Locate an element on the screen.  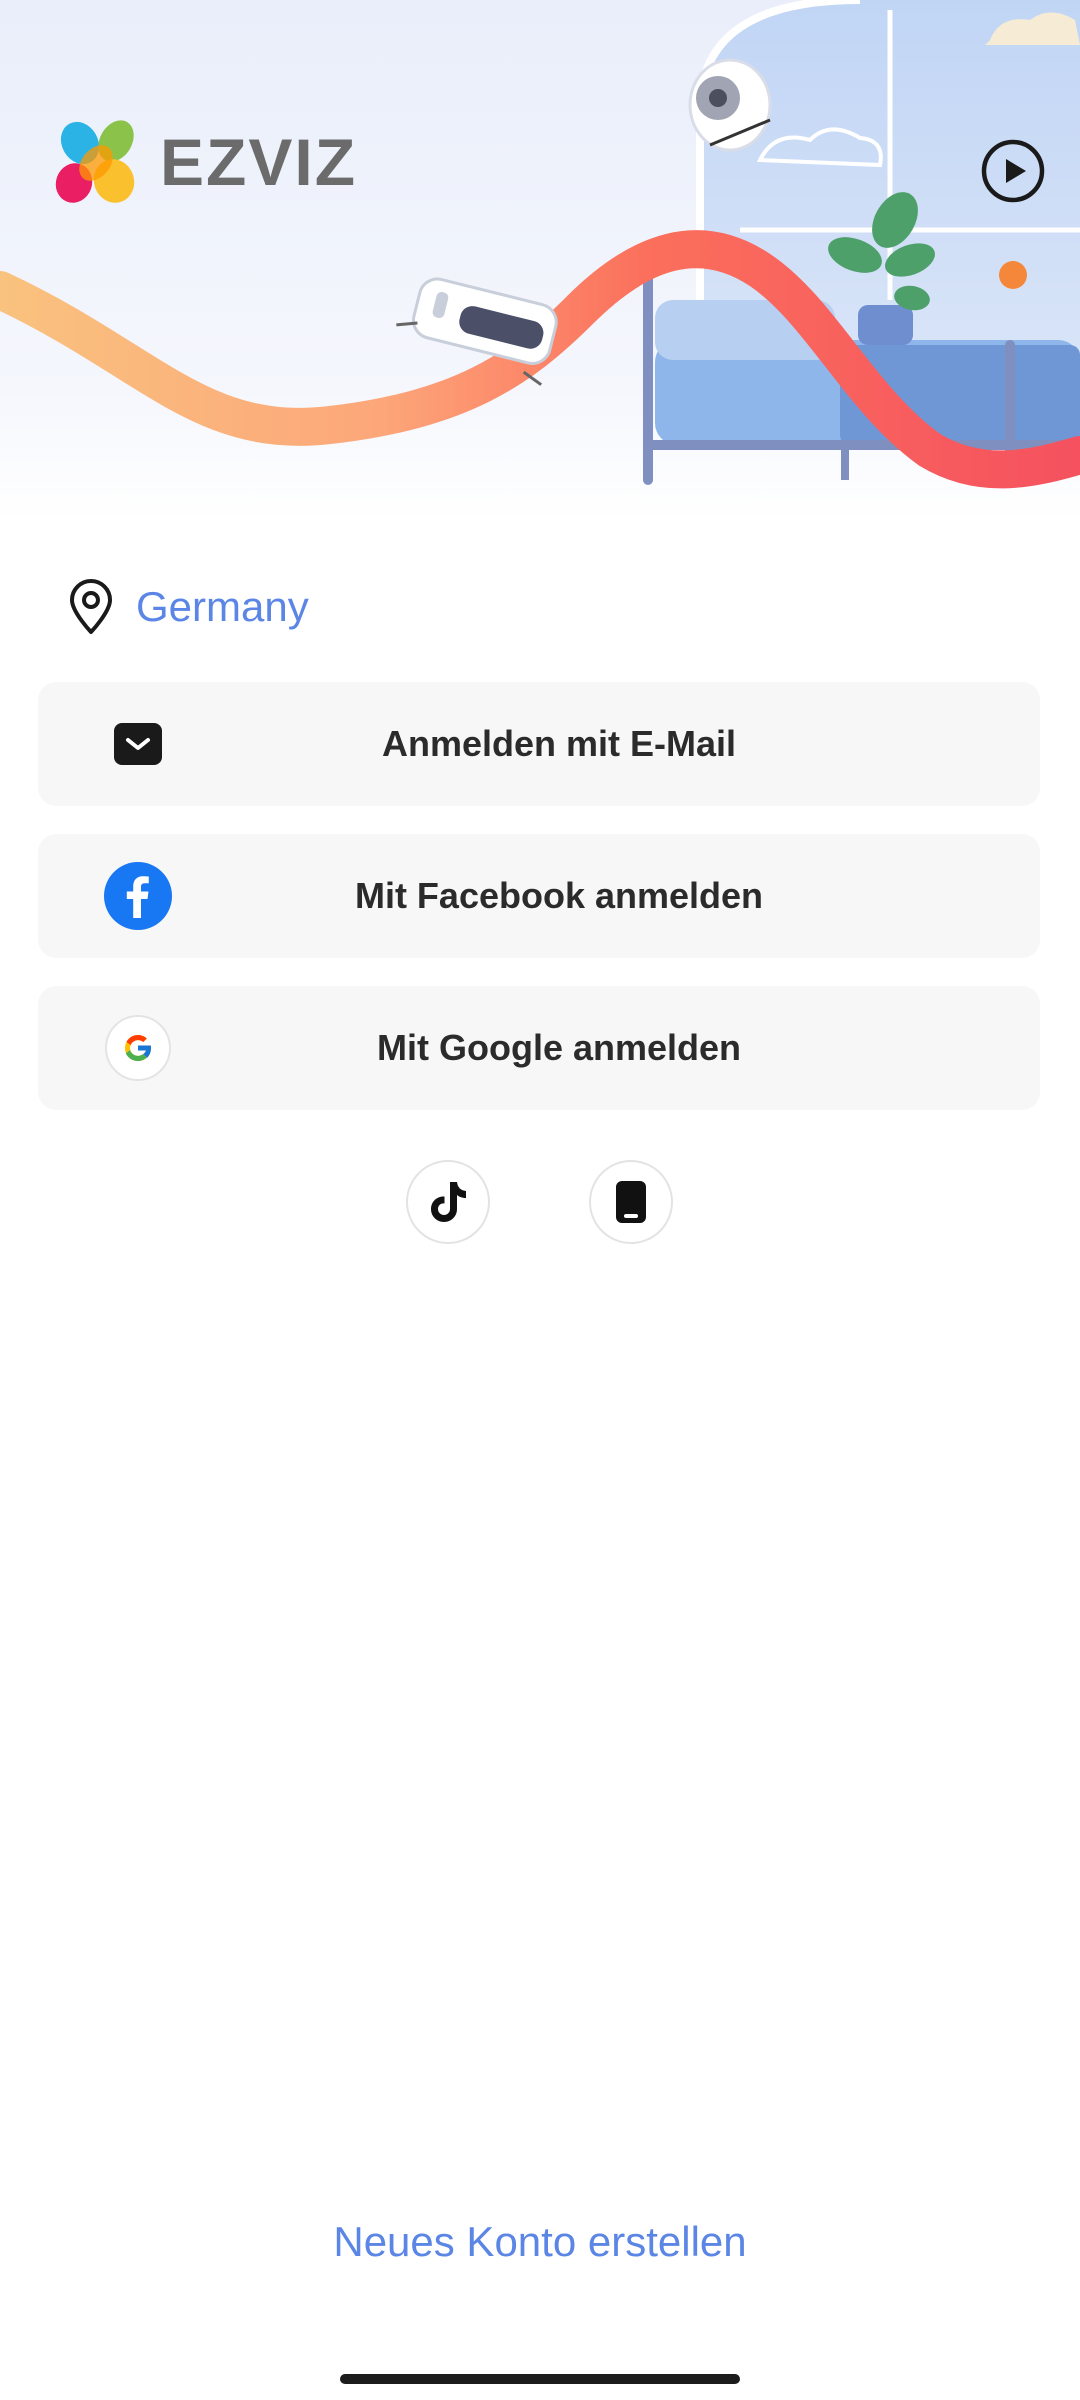
tiktok-icon is located at coordinates (448, 1202).